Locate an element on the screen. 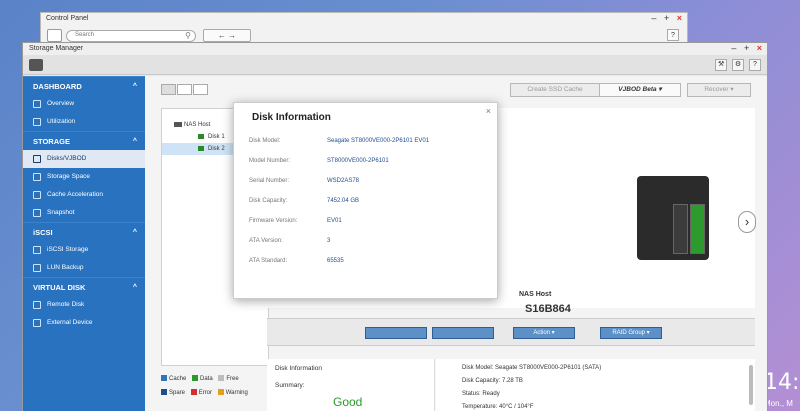 This screenshot has width=800, height=411. legend-label: Cache is located at coordinates (178, 379).